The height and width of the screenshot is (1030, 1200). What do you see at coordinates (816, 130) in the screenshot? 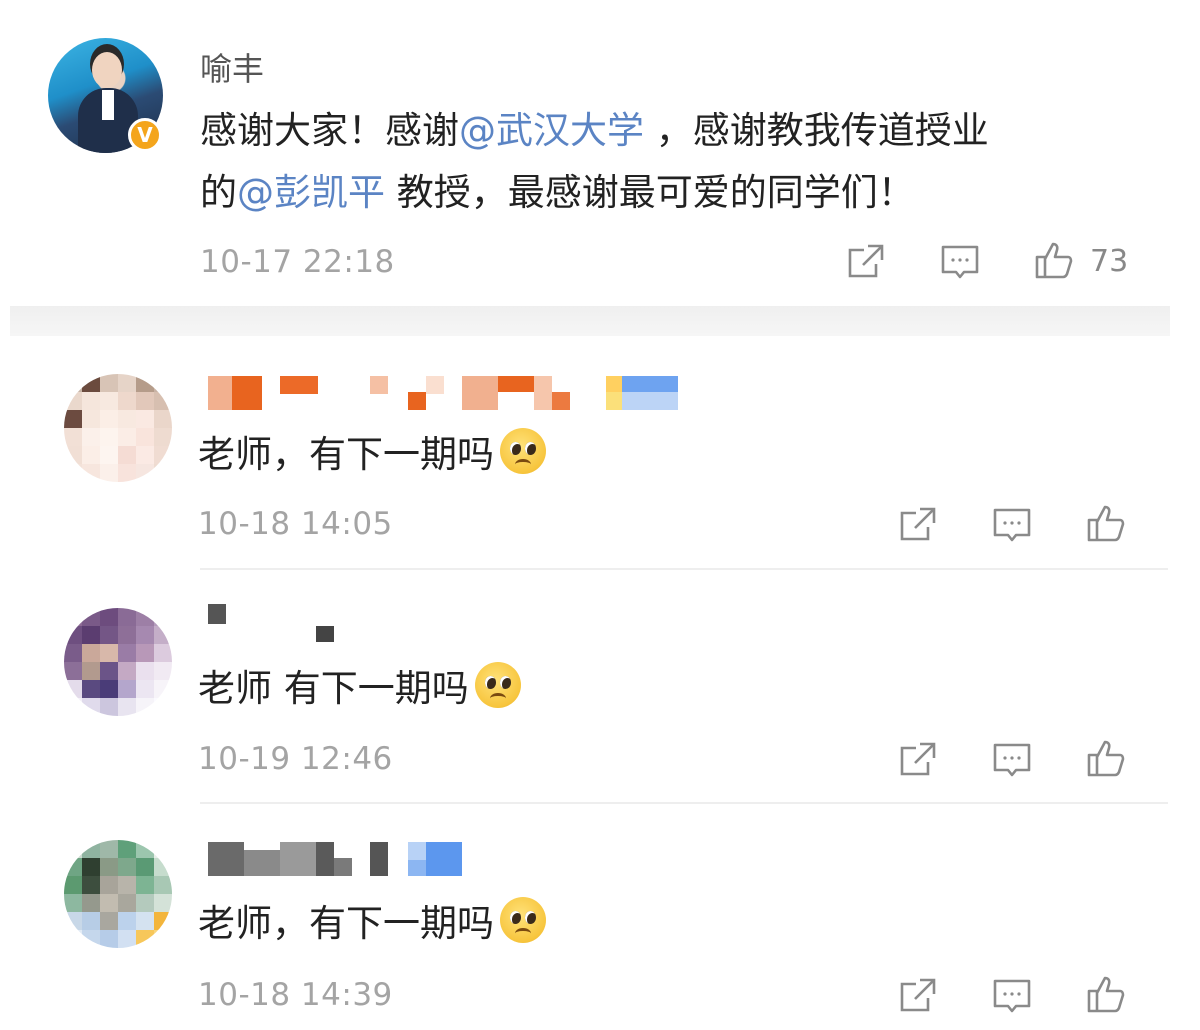
I see `post-text-part: ，感谢教我传道授业` at bounding box center [816, 130].